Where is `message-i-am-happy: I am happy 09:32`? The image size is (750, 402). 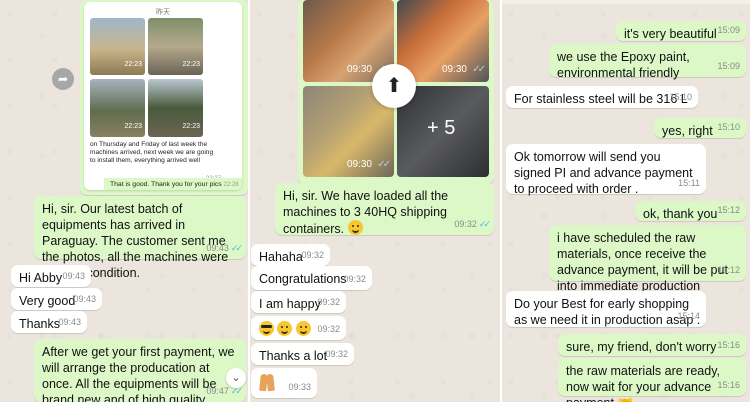
message-i-am-happy: I am happy 09:32 is located at coordinates (298, 302).